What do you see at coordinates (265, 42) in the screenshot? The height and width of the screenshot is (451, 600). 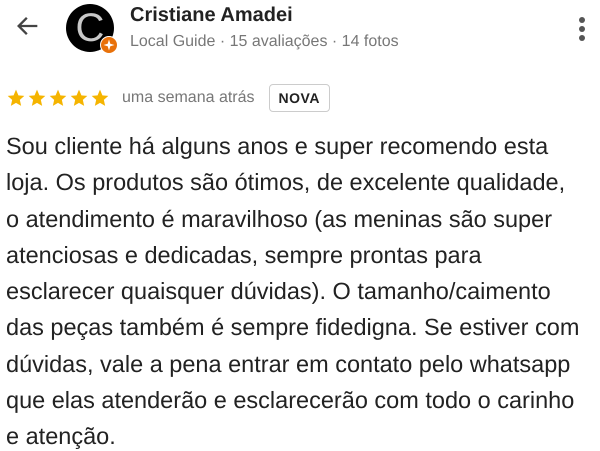 I see `reviewer-meta: Local Guide · 15 avaliações · 14 fotos` at bounding box center [265, 42].